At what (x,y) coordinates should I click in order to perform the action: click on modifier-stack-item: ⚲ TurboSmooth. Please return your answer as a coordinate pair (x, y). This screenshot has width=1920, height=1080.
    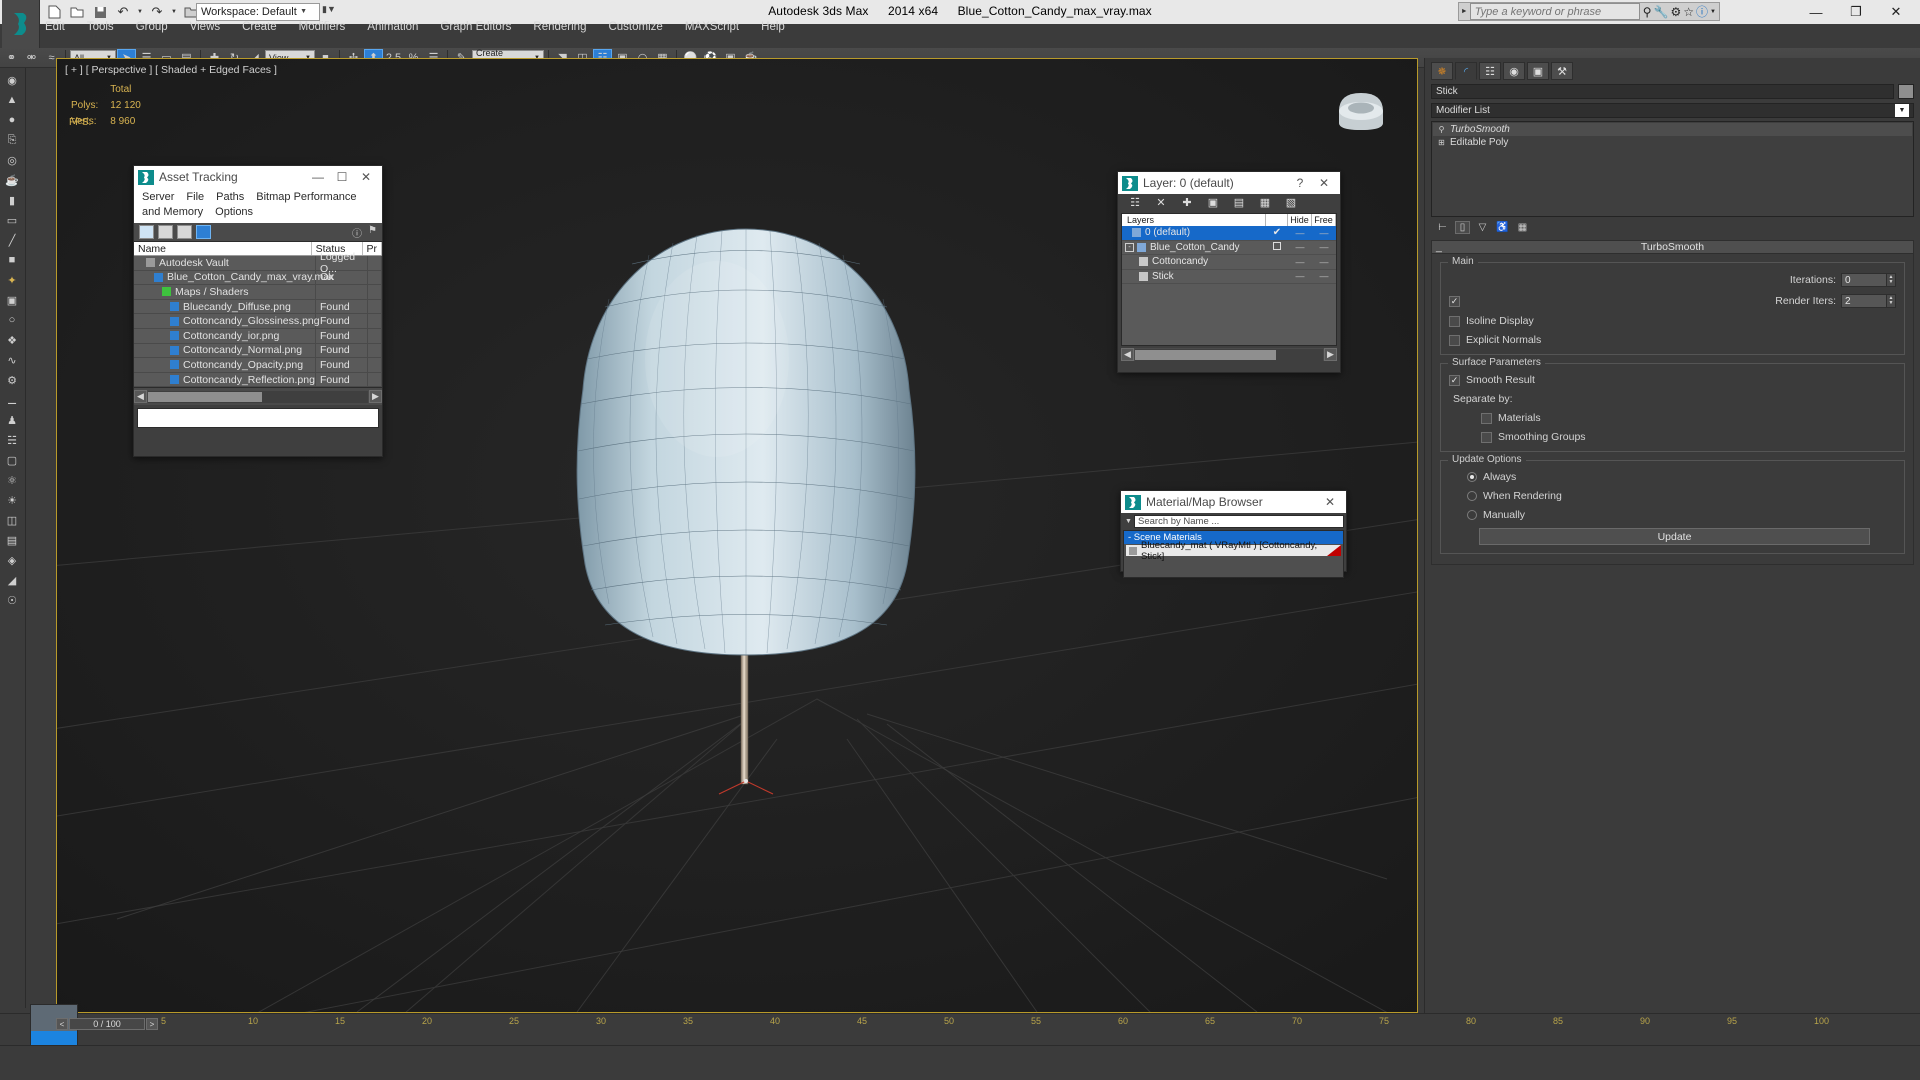
    Looking at the image, I should click on (1672, 129).